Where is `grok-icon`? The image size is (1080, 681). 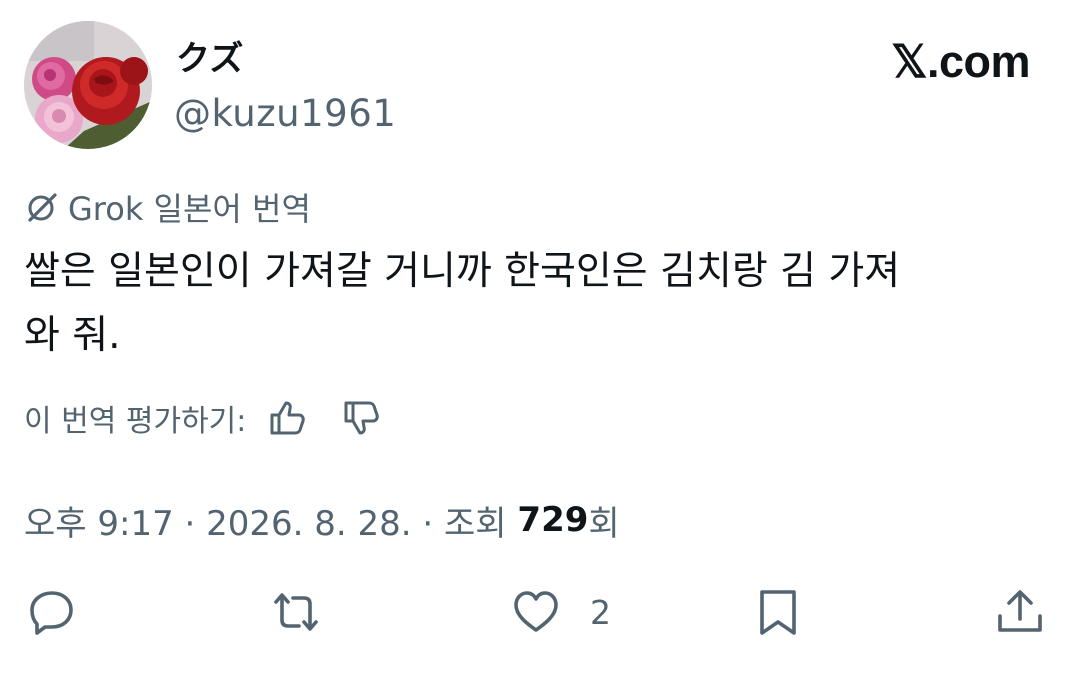 grok-icon is located at coordinates (42, 207).